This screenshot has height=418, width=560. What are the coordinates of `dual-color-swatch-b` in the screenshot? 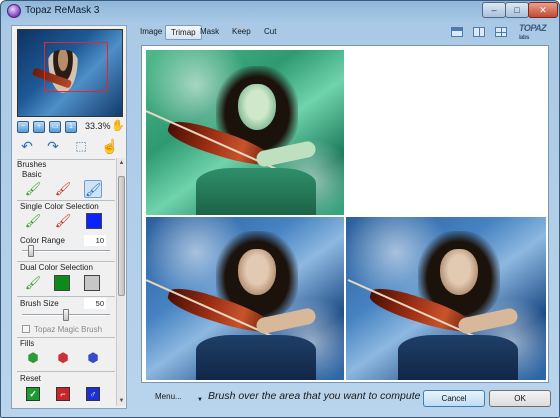 It's located at (92, 283).